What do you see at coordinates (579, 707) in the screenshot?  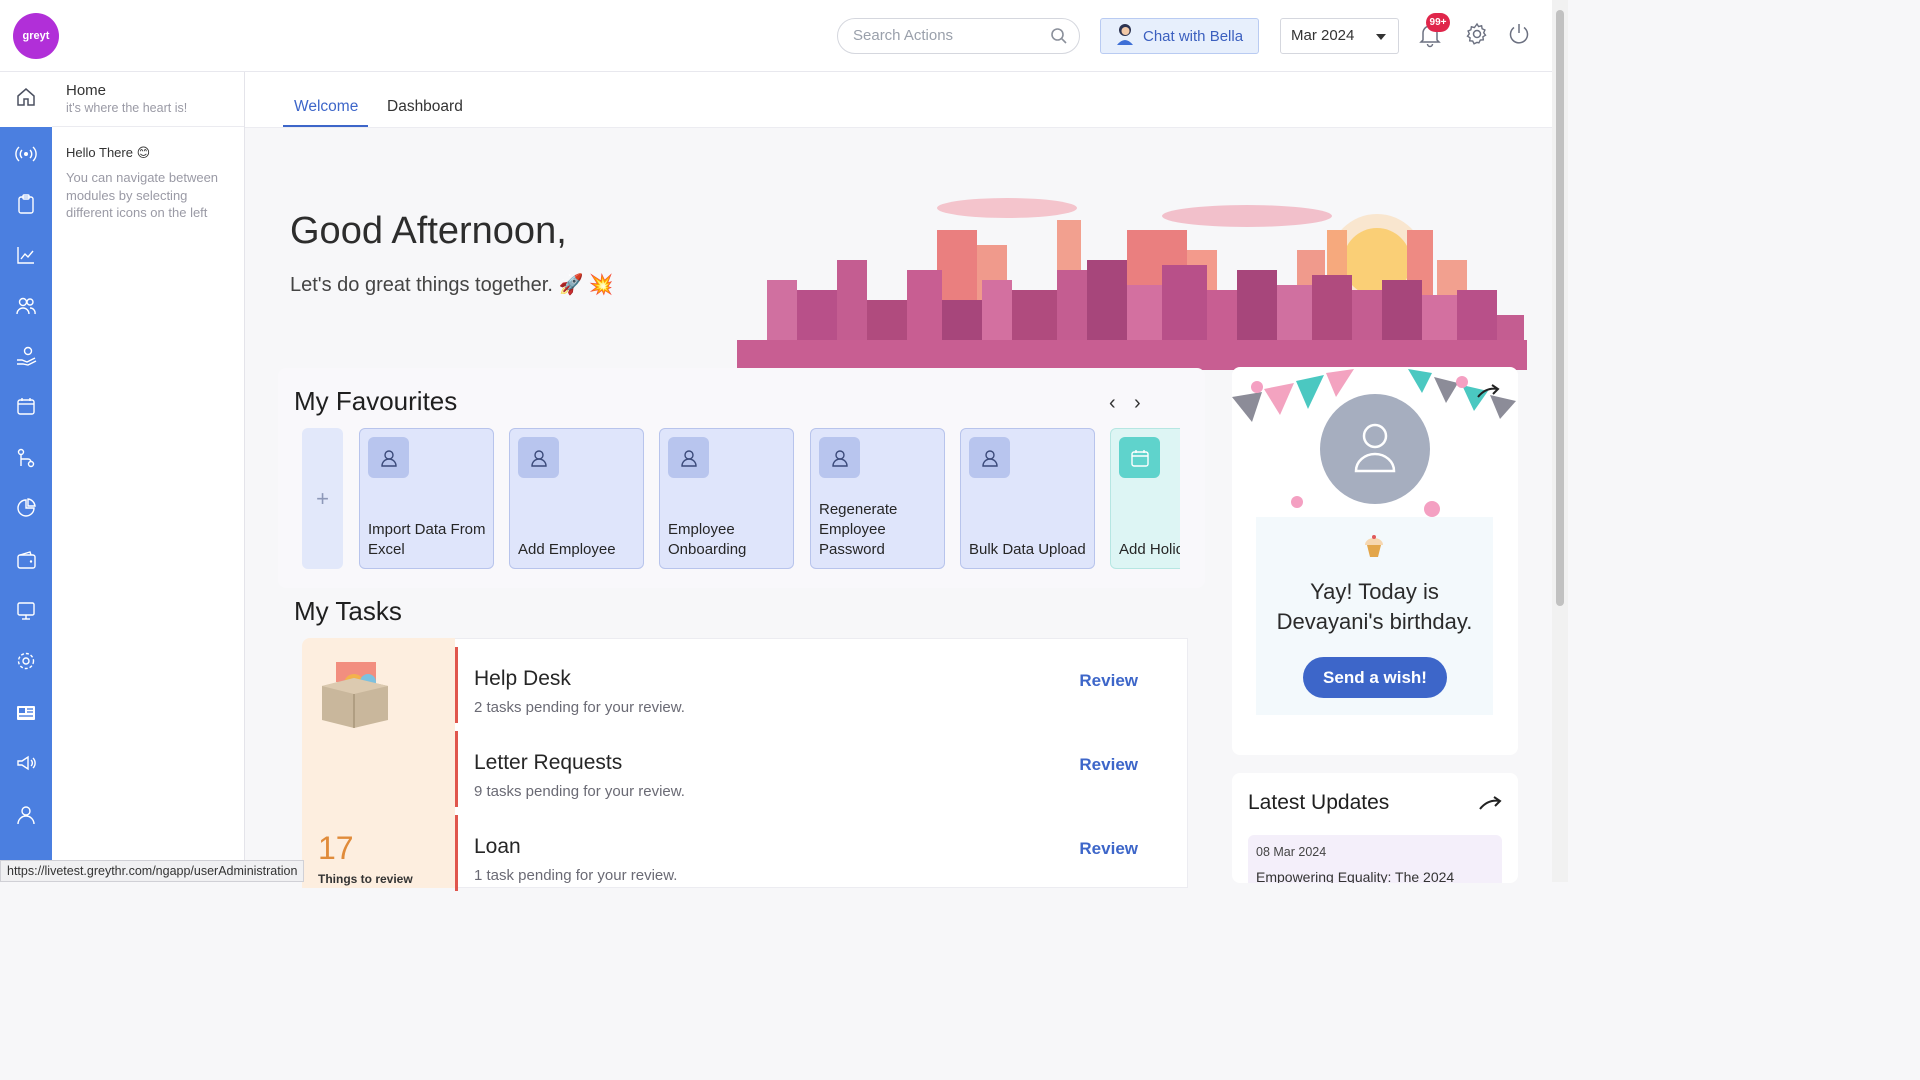 I see `task-description: 2 tasks pending for your review.` at bounding box center [579, 707].